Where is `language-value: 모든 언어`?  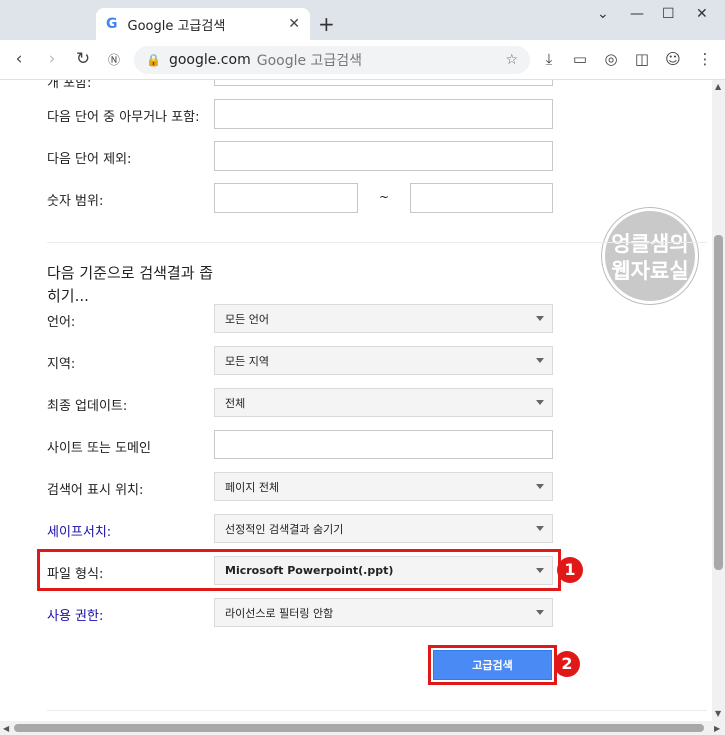 language-value: 모든 언어 is located at coordinates (247, 319).